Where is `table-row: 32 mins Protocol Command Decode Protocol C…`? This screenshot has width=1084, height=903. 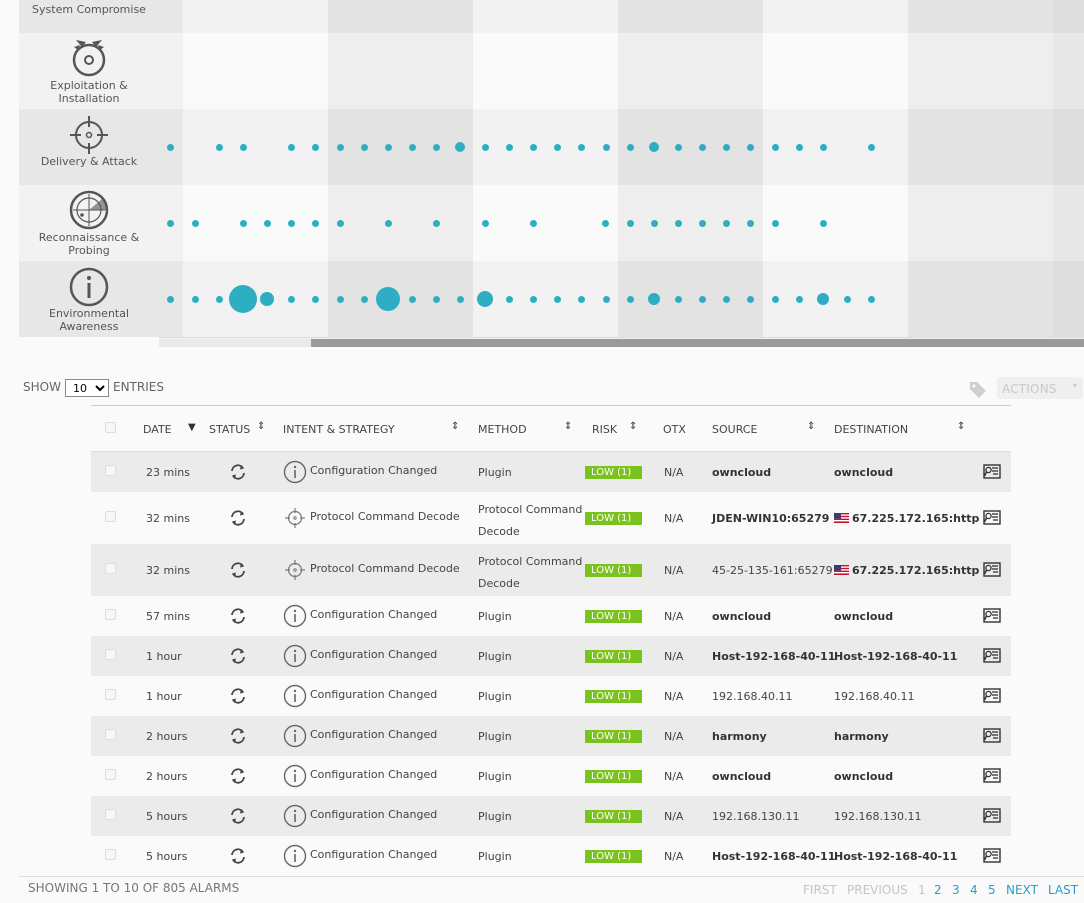 table-row: 32 mins Protocol Command Decode Protocol C… is located at coordinates (551, 518).